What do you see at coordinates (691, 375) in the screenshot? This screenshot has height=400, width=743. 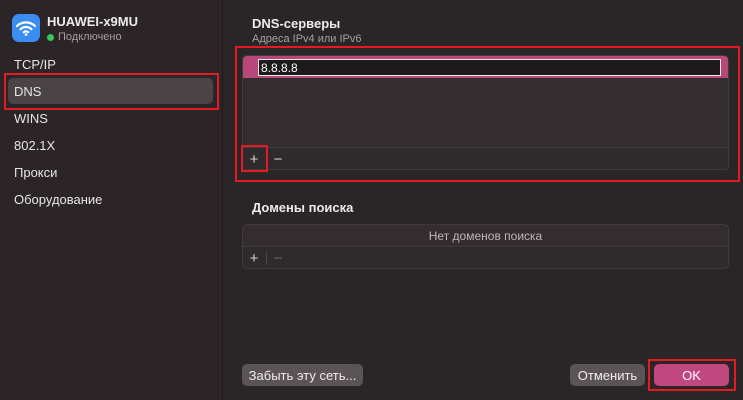 I see `ok-button: OK` at bounding box center [691, 375].